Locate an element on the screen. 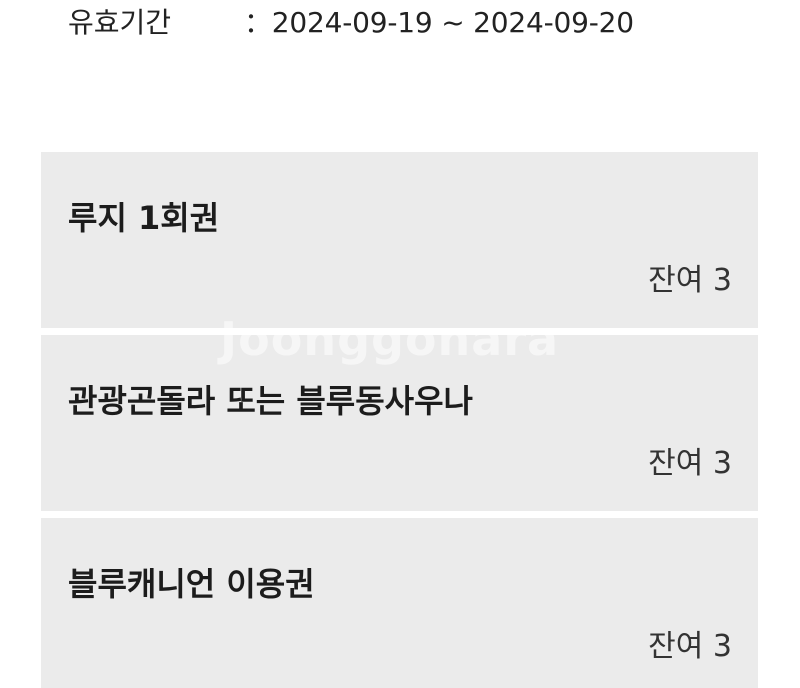  ticket-name: 루지 1회권 is located at coordinates (144, 218).